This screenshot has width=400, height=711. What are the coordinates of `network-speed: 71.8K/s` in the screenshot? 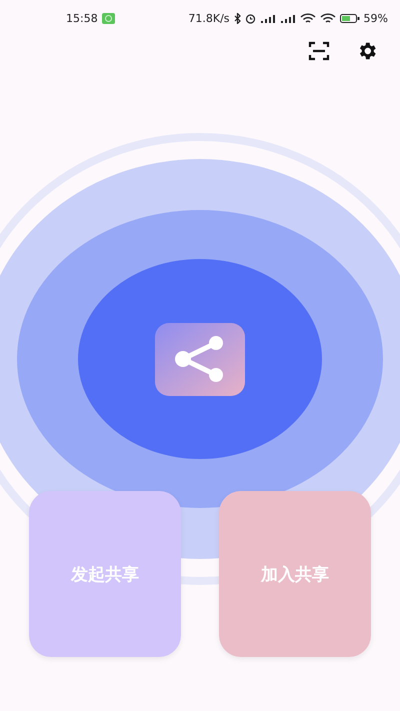 It's located at (209, 18).